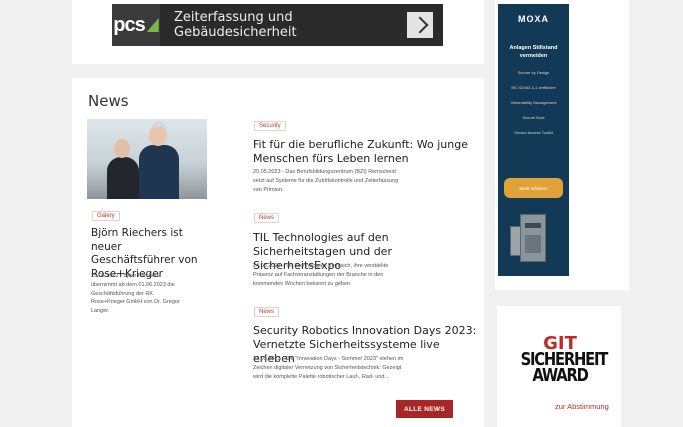 The height and width of the screenshot is (427, 683). Describe the element at coordinates (564, 359) in the screenshot. I see `git-award-logo: GIT SICHERHEIT AWARD` at that location.